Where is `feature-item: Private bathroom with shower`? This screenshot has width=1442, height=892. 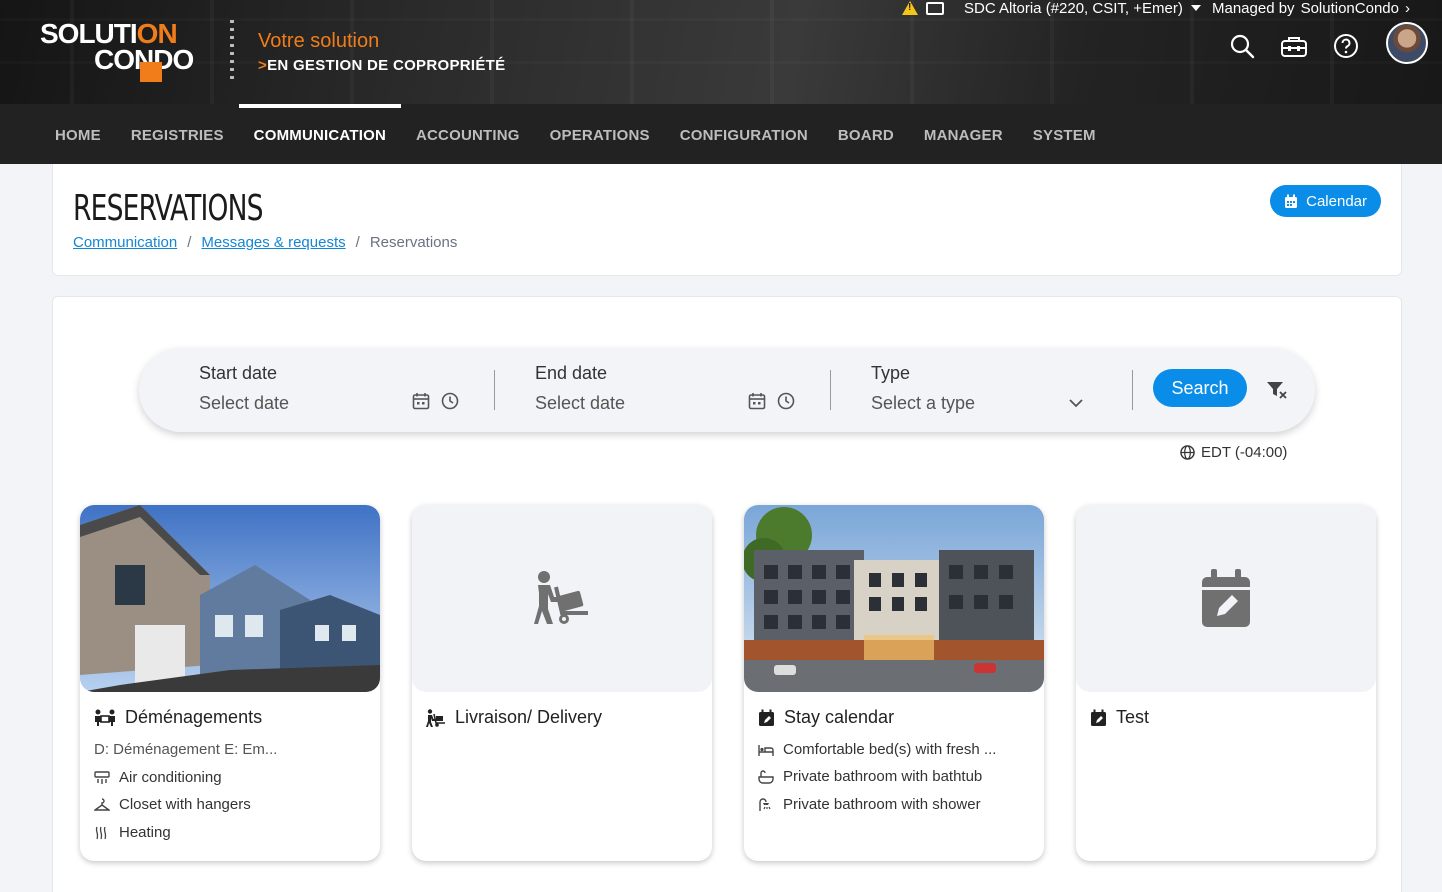
feature-item: Private bathroom with shower is located at coordinates (869, 804).